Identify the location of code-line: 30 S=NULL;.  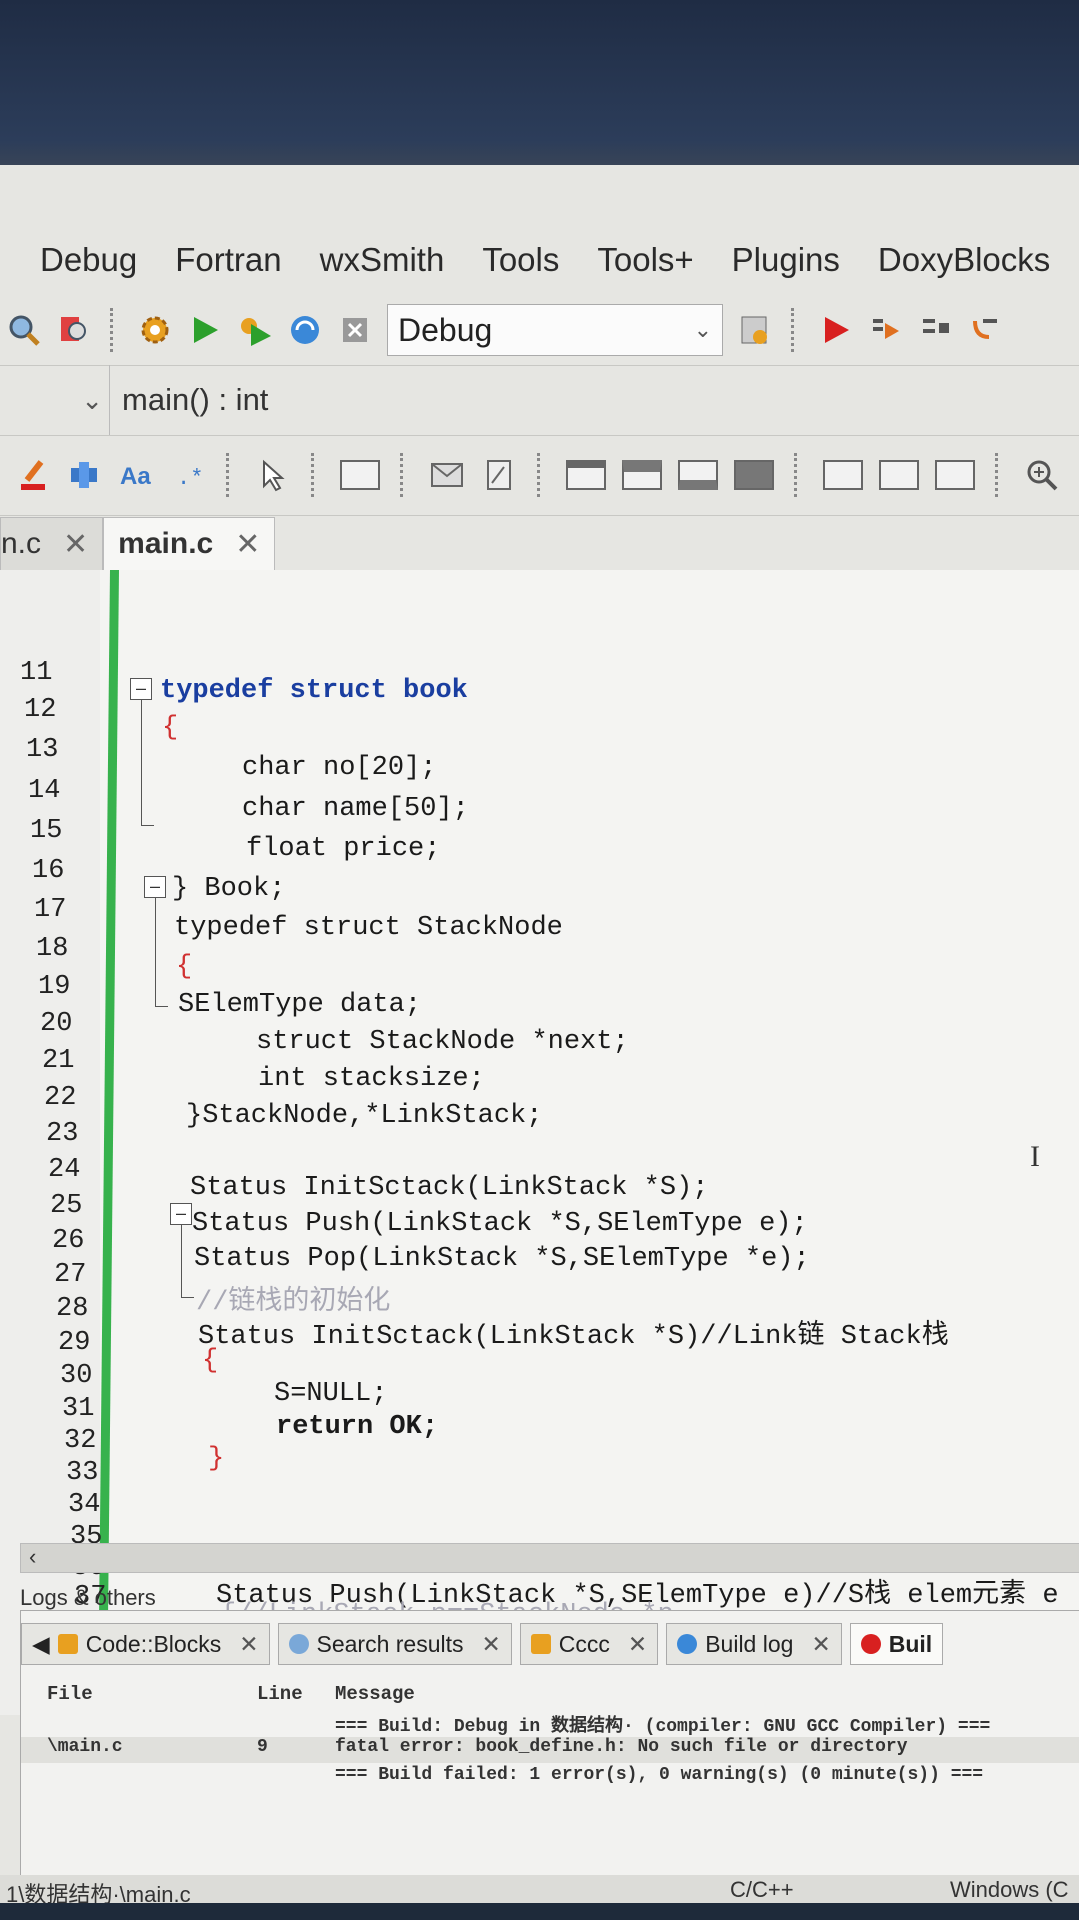
(539, 1376).